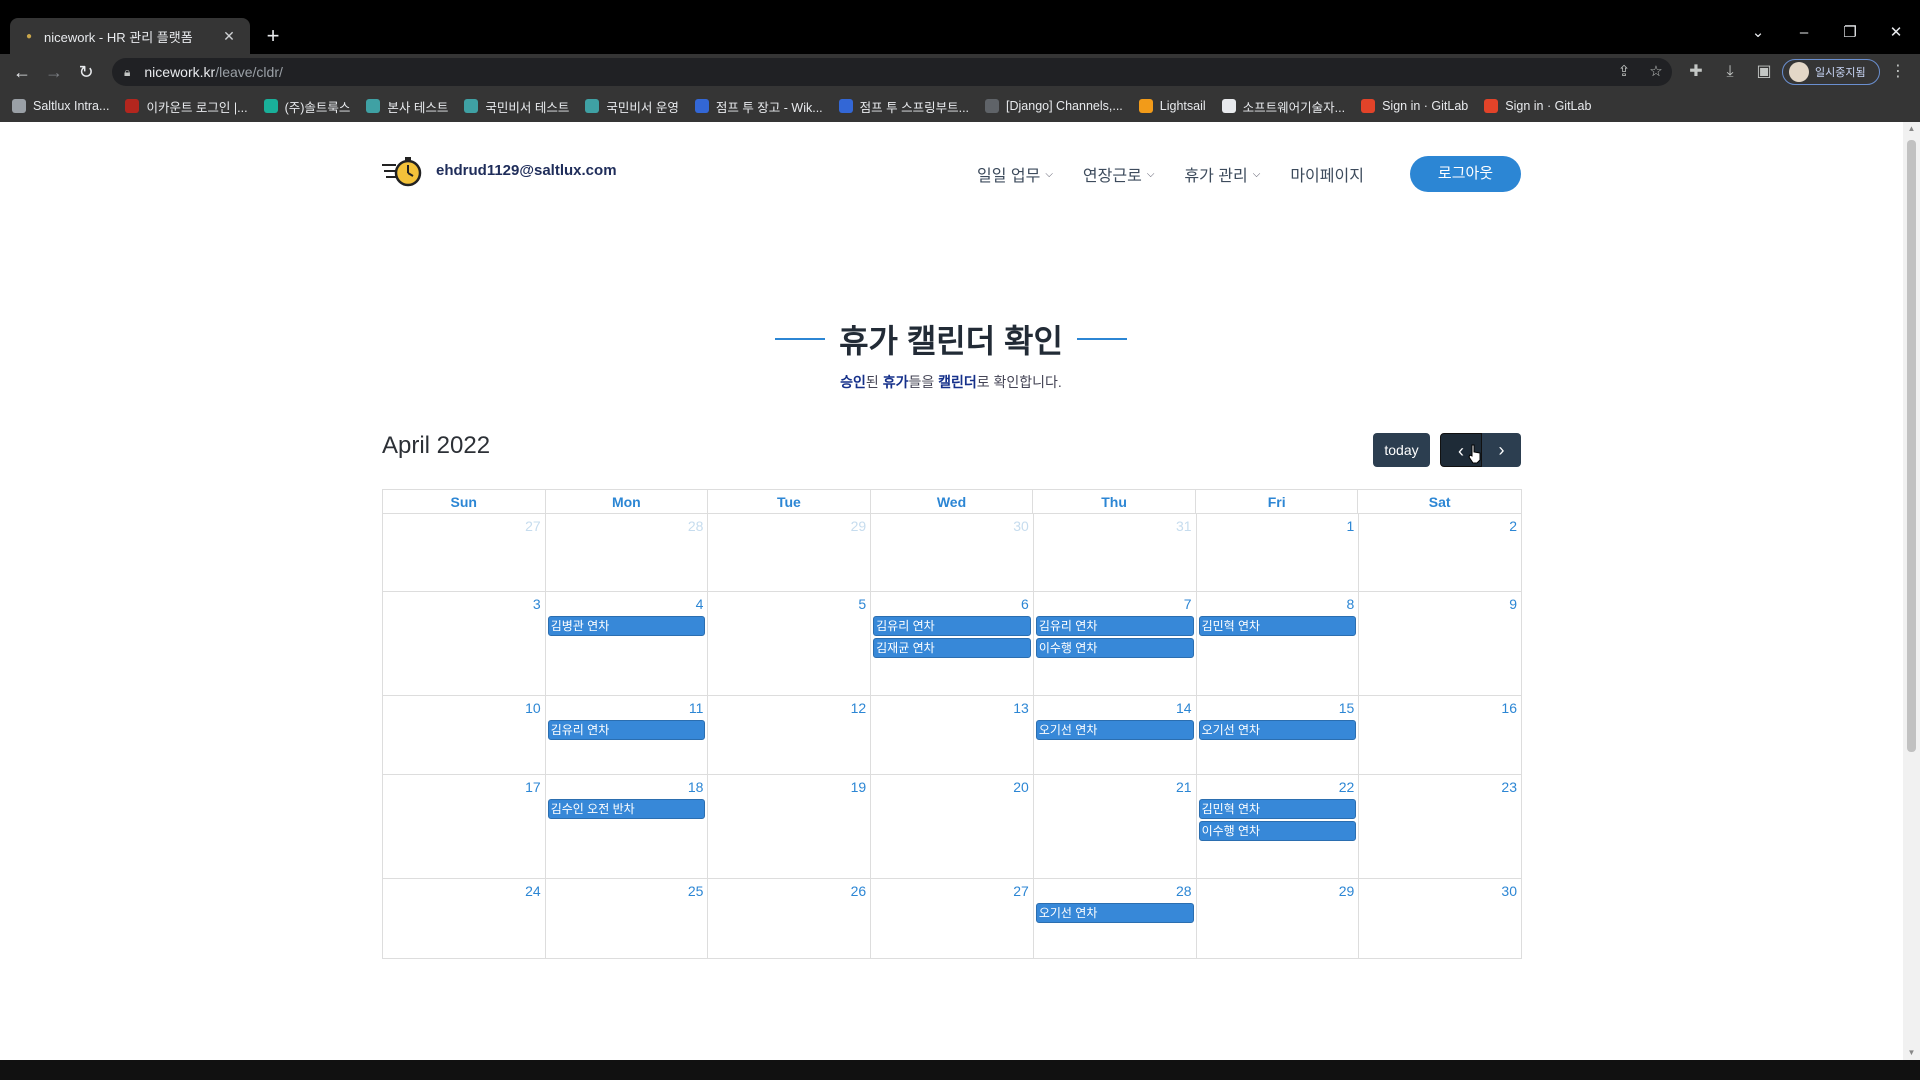 This screenshot has width=1920, height=1080. I want to click on day-number: 16, so click(1509, 708).